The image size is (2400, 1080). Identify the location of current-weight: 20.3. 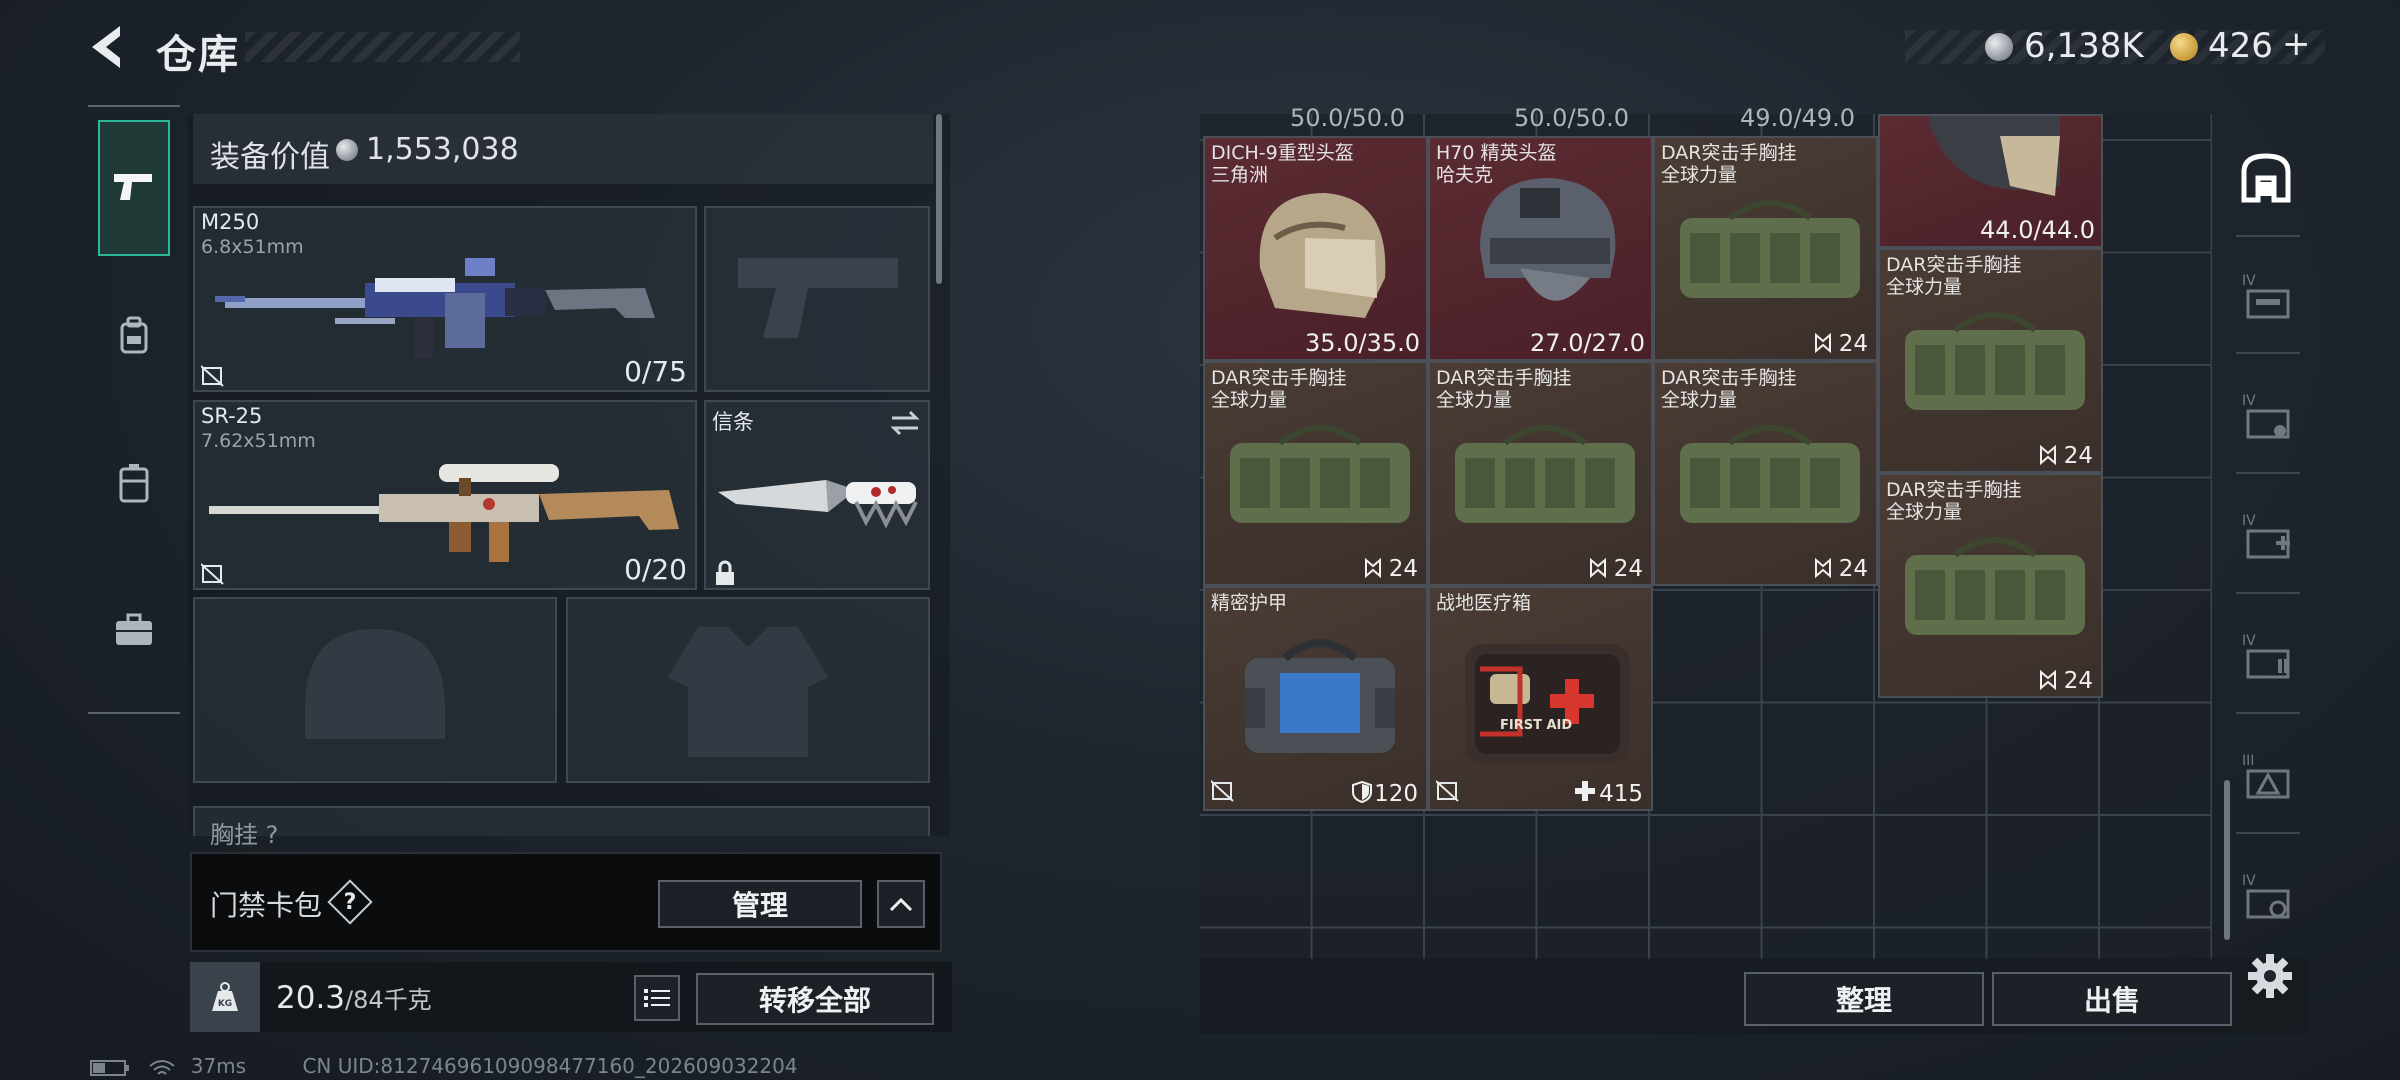
(311, 998).